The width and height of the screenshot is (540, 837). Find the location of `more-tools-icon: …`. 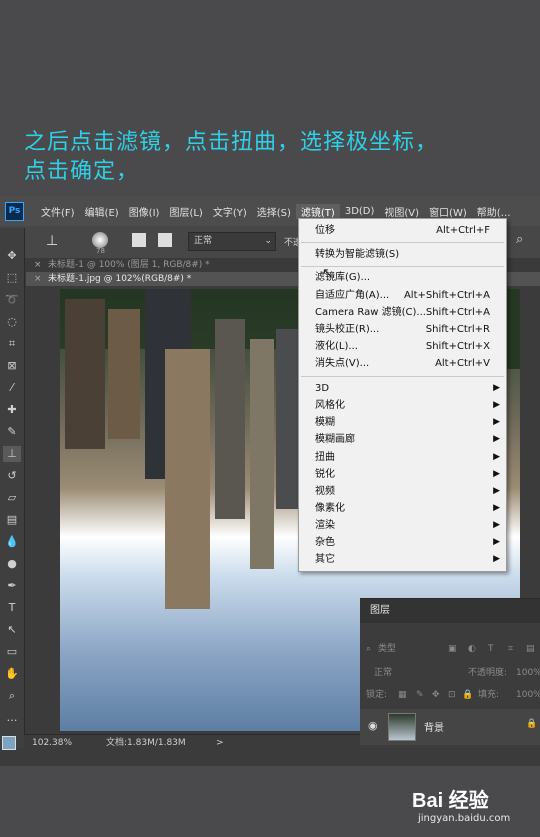

more-tools-icon: … is located at coordinates (12, 718).